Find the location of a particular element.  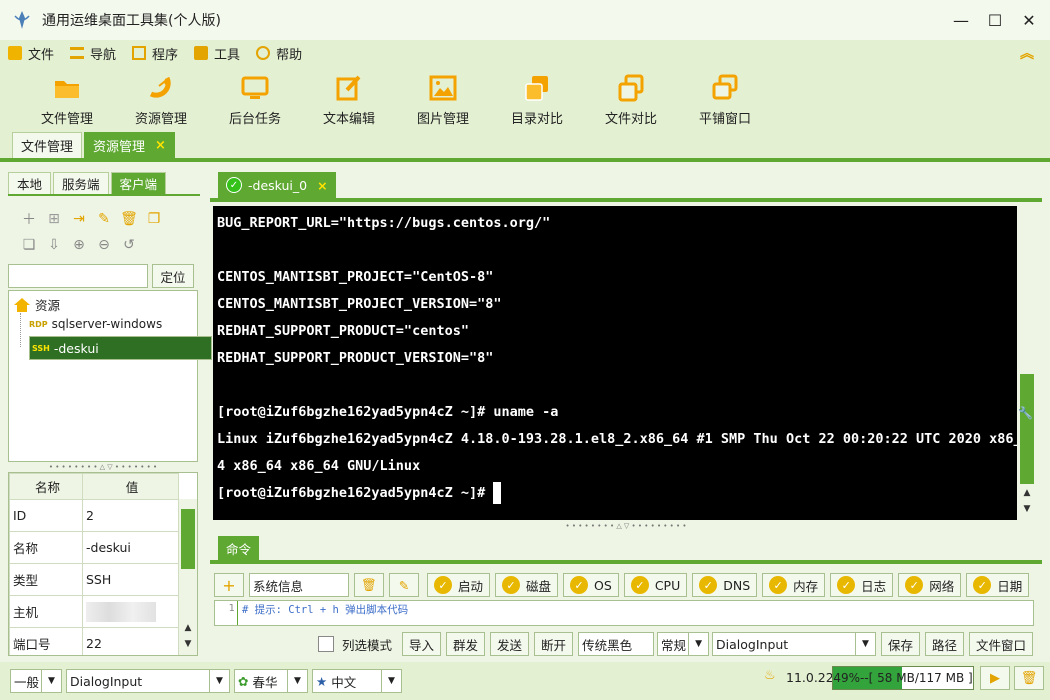

locate-button: 定位 is located at coordinates (173, 276).